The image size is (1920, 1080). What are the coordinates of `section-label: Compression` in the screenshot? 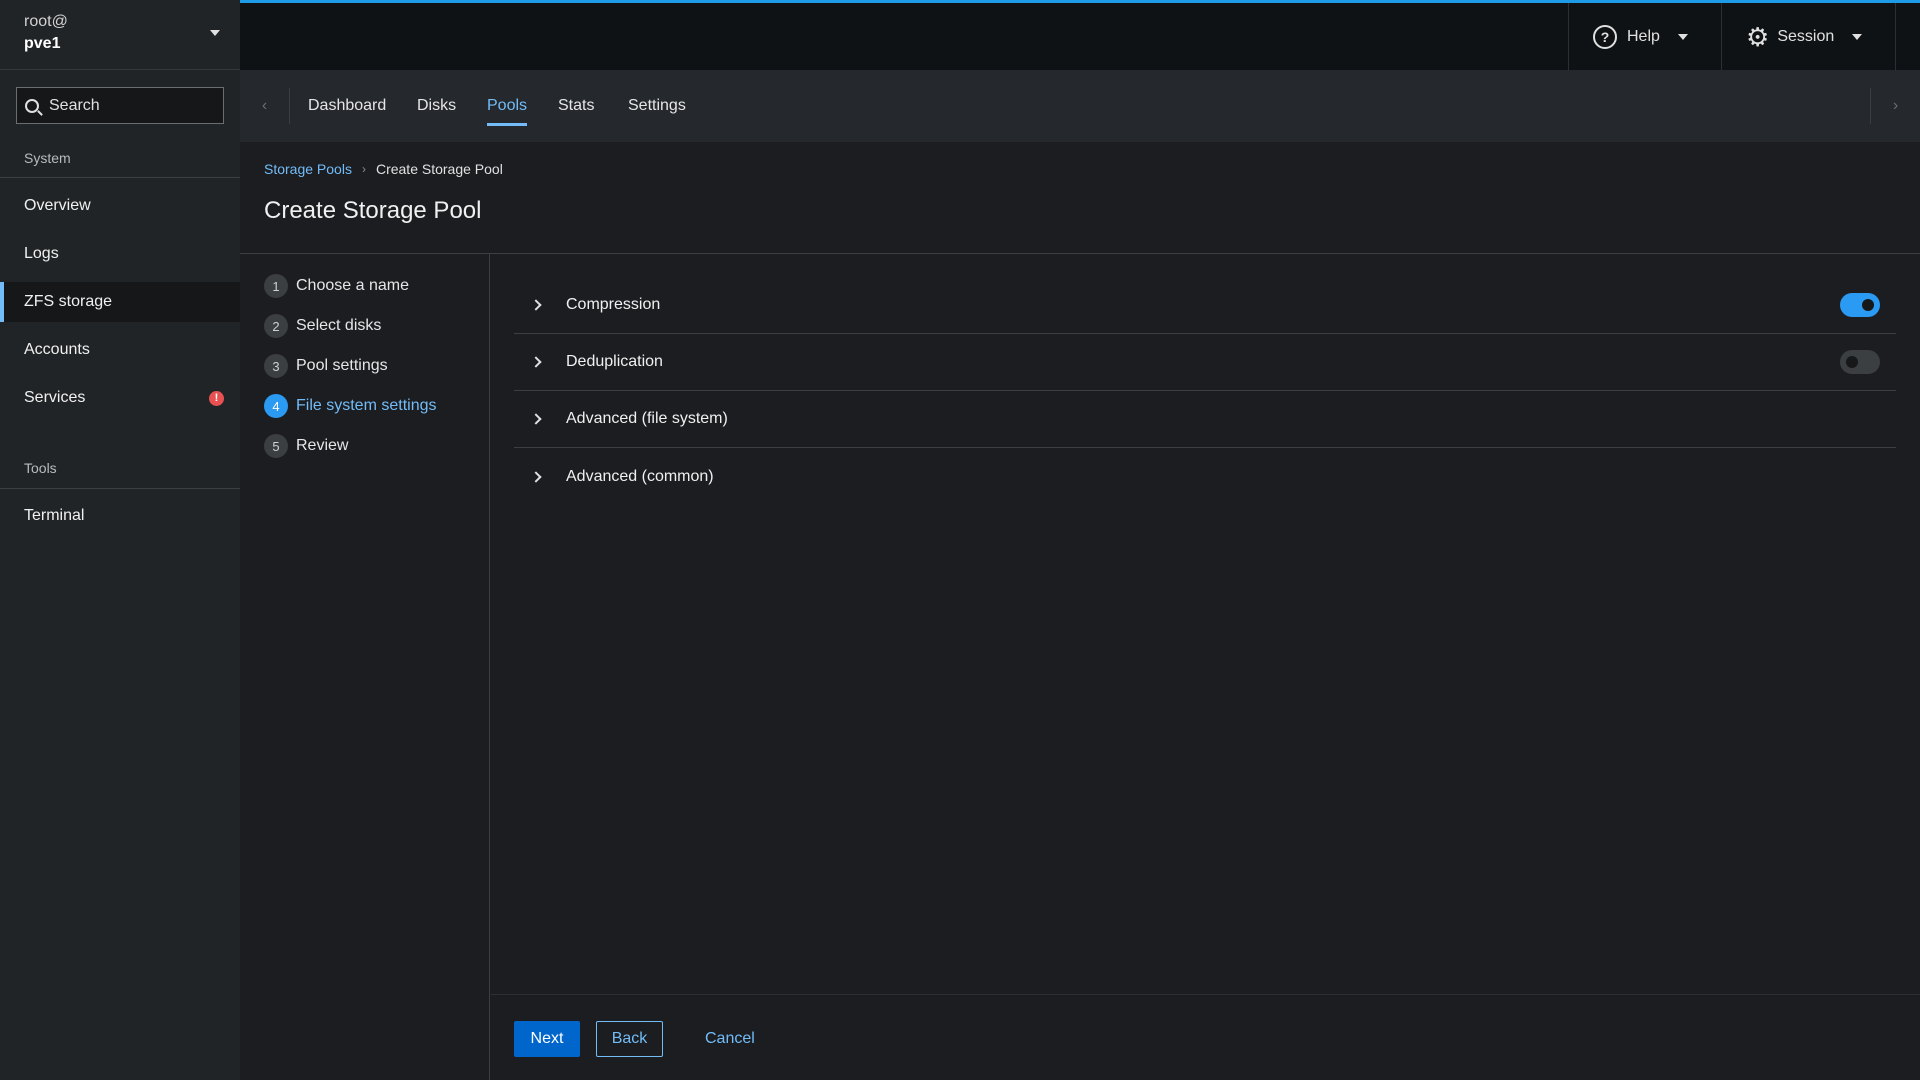 It's located at (613, 304).